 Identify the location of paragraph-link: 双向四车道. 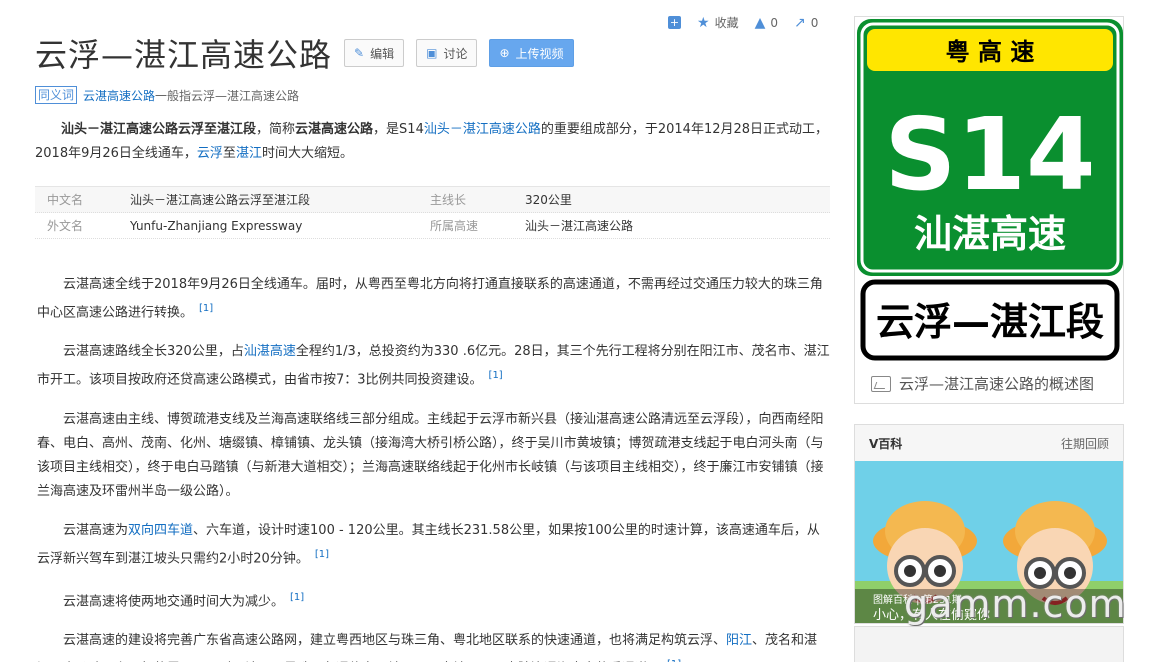
(160, 530).